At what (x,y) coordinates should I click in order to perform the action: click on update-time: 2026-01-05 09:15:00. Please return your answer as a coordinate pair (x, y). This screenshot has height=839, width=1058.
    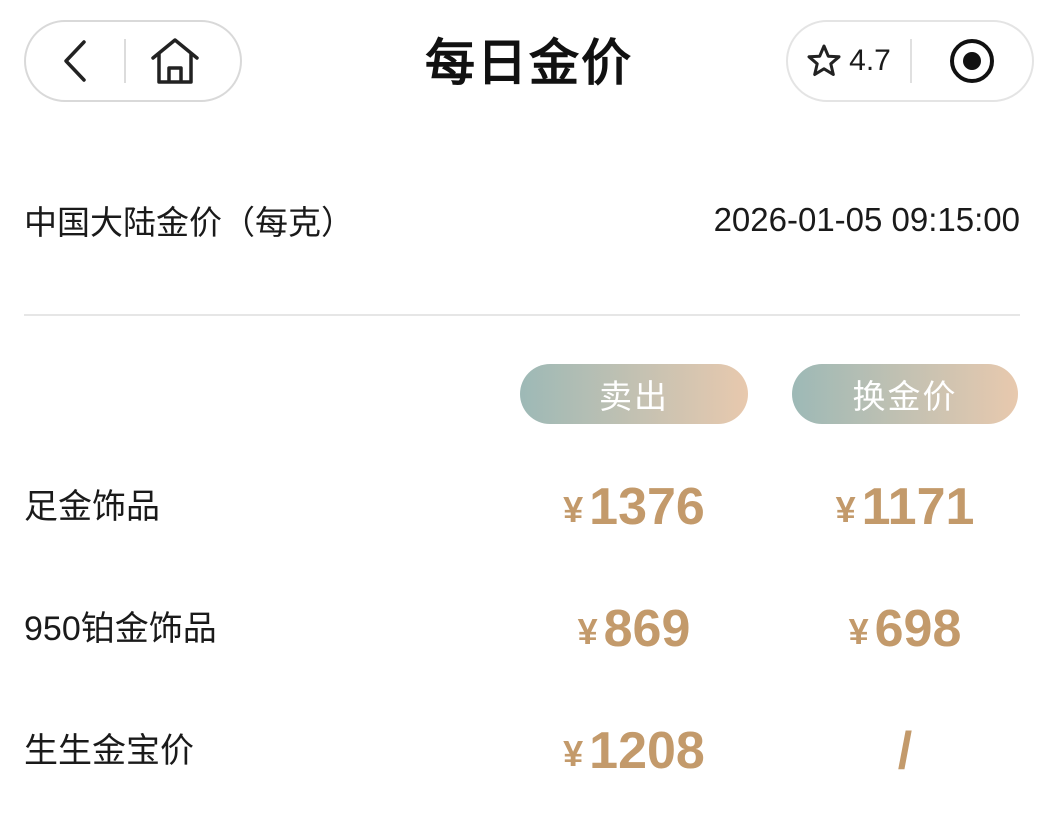
    Looking at the image, I should click on (866, 219).